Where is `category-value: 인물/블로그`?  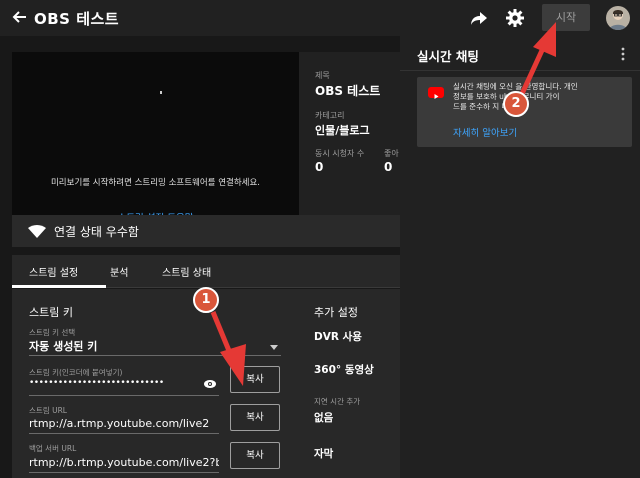 category-value: 인물/블로그 is located at coordinates (342, 130).